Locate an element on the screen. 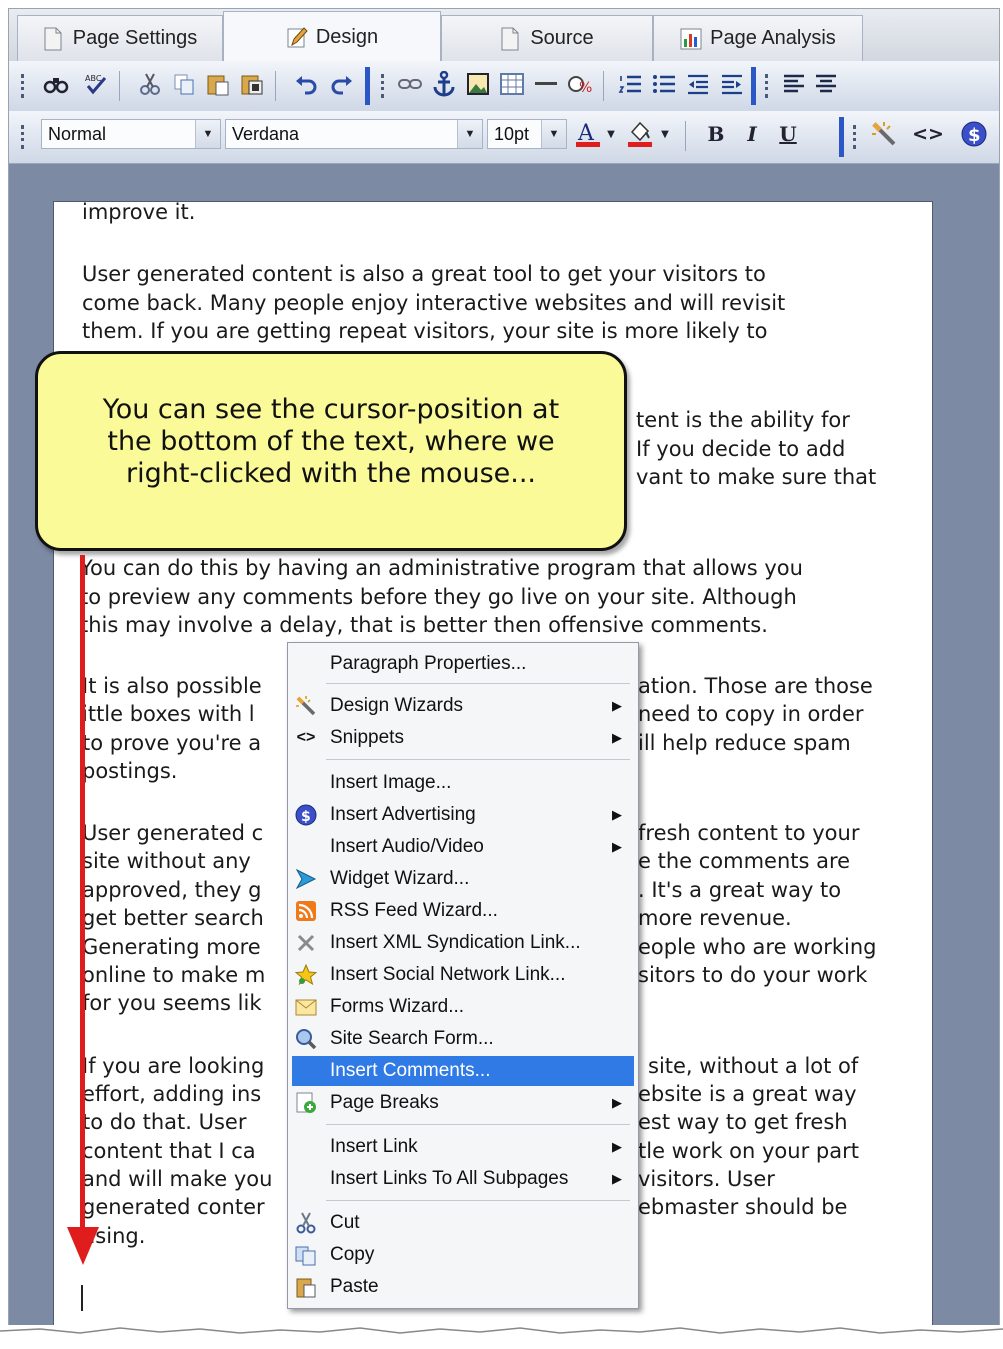  font-color-dropdown: ▼ is located at coordinates (611, 134).